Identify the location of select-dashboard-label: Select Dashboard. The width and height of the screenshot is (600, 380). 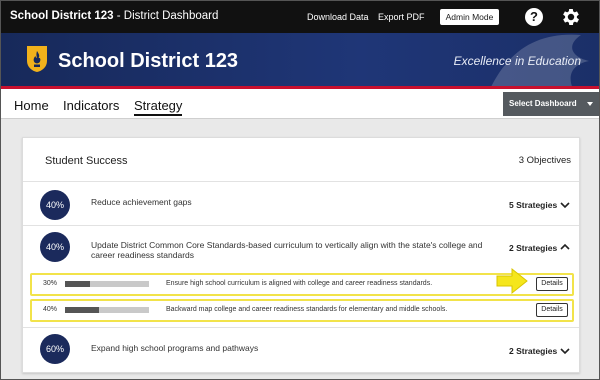
(543, 103).